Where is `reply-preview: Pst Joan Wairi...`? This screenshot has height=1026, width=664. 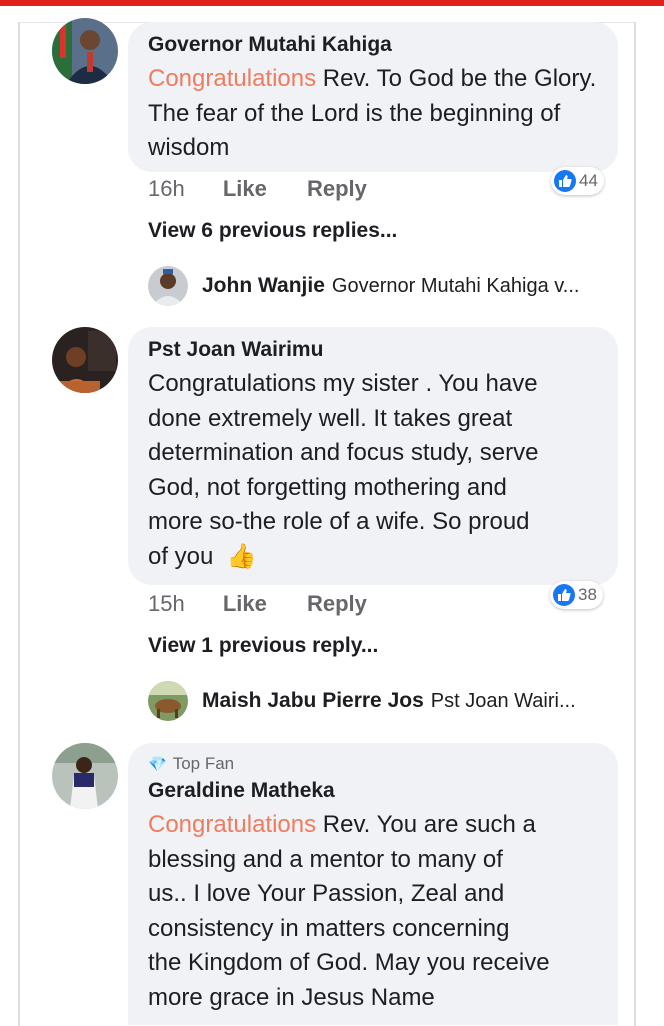
reply-preview: Pst Joan Wairi... is located at coordinates (503, 700).